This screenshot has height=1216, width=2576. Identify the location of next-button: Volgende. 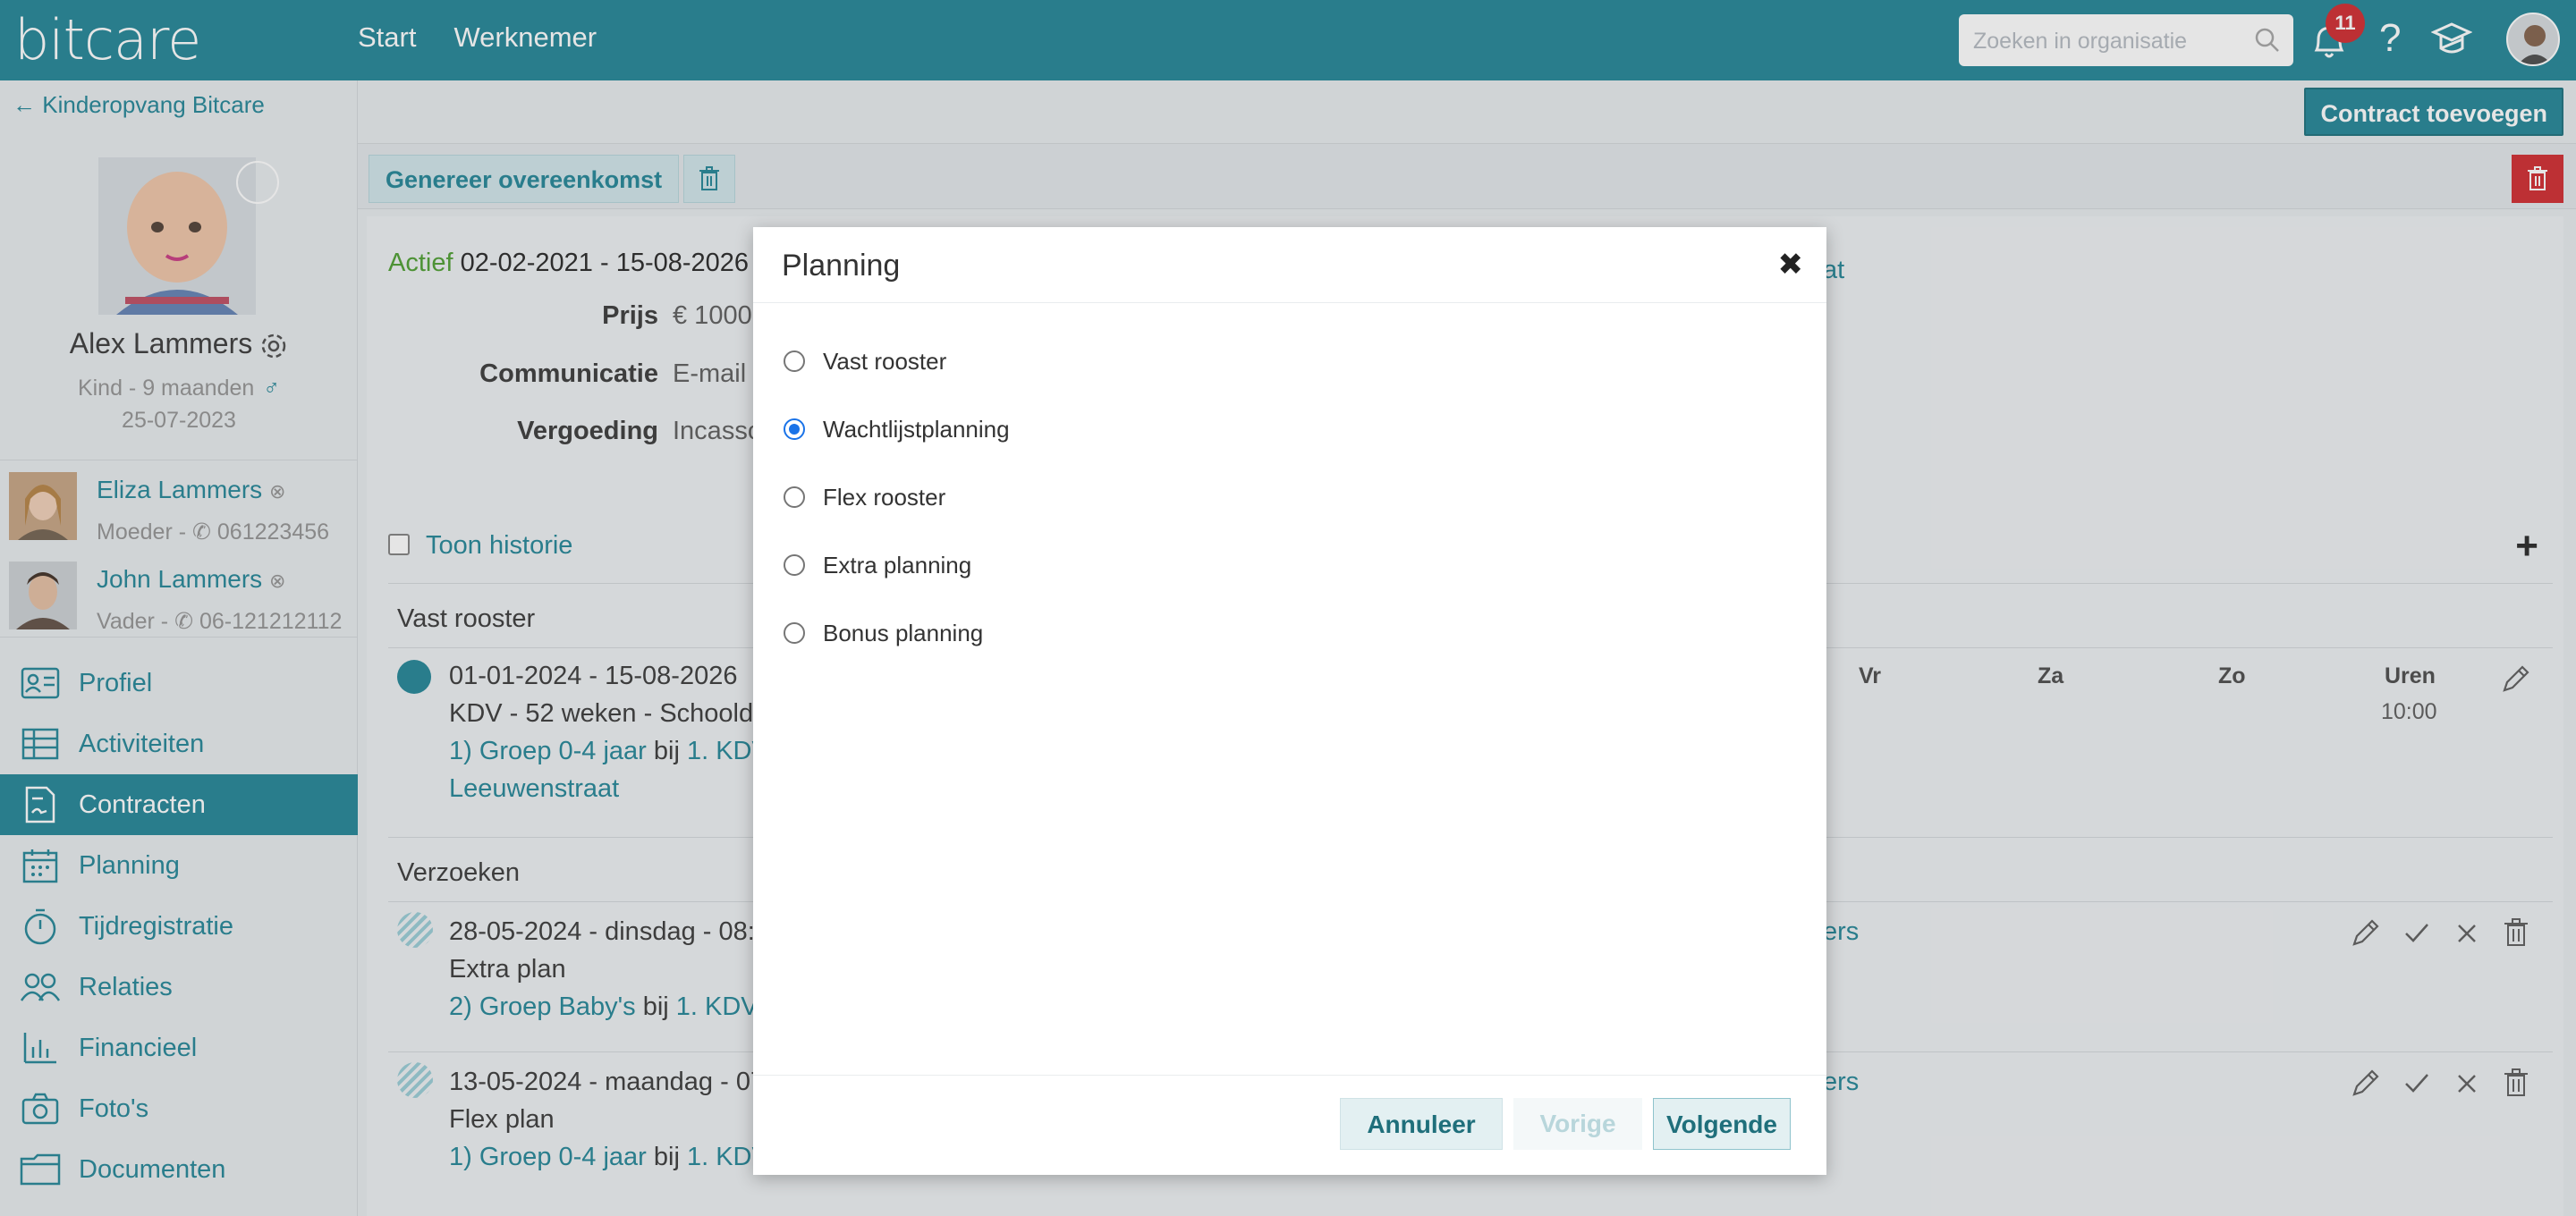
(1722, 1124).